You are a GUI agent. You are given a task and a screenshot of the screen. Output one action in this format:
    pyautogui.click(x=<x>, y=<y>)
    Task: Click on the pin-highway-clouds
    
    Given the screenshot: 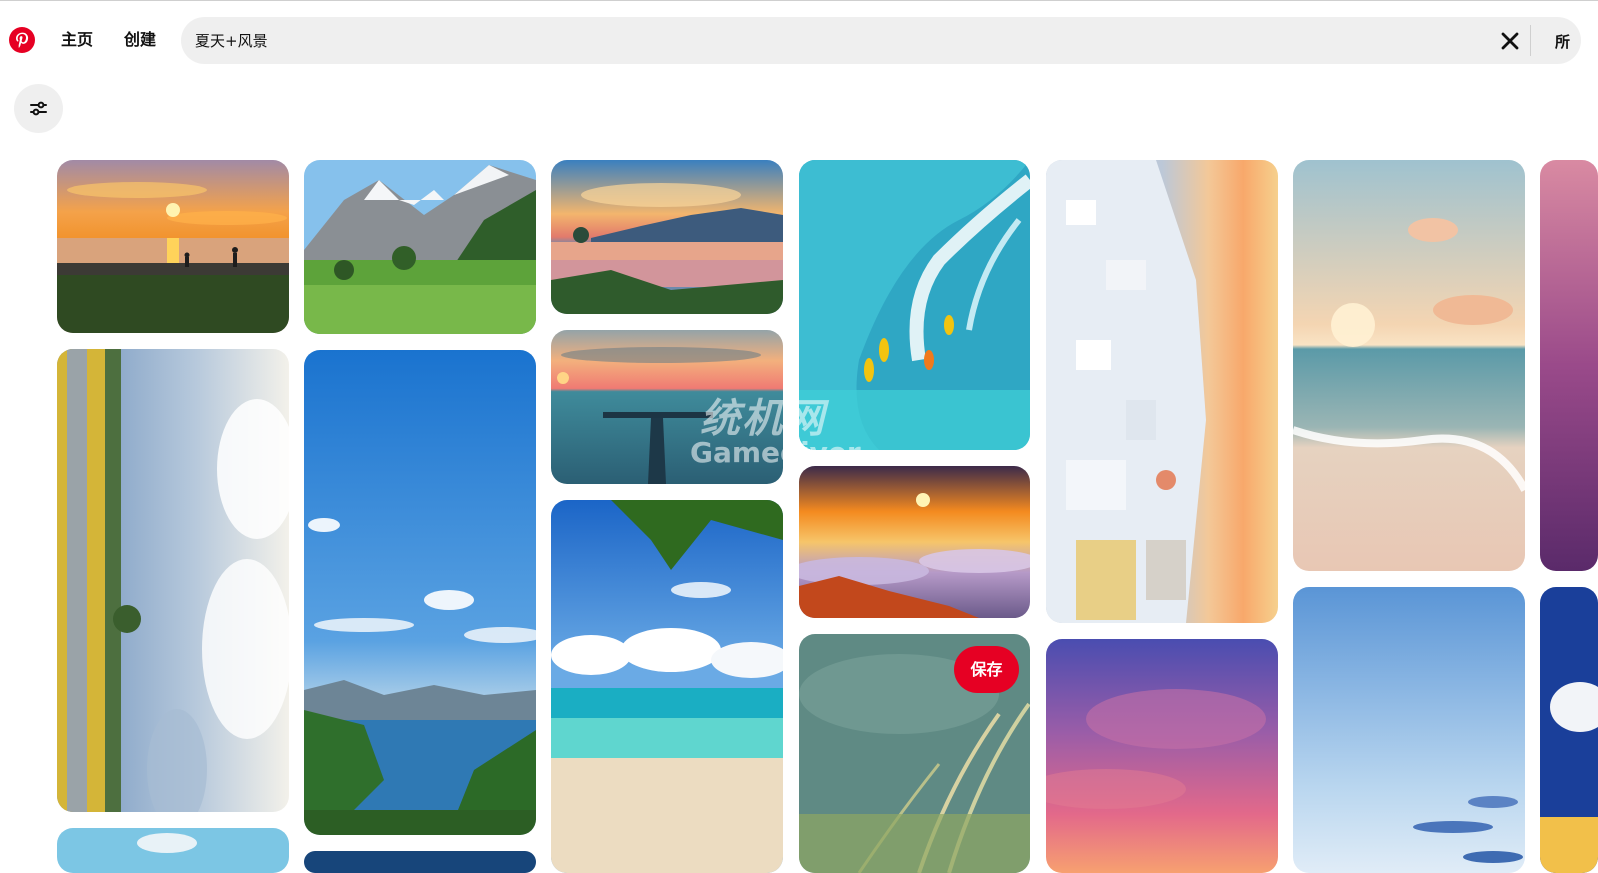 What is the action you would take?
    pyautogui.click(x=173, y=580)
    